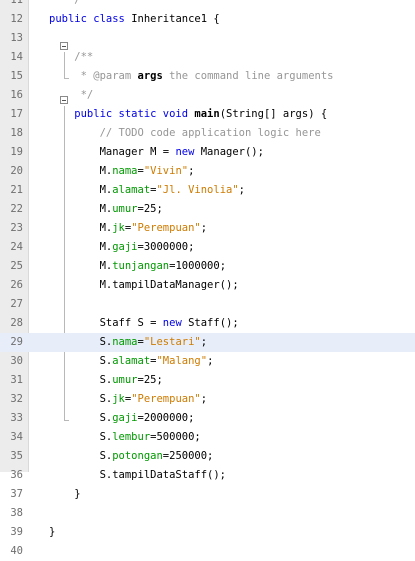 This screenshot has height=561, width=415. Describe the element at coordinates (141, 266) in the screenshot. I see `code-token: tunjangan` at that location.